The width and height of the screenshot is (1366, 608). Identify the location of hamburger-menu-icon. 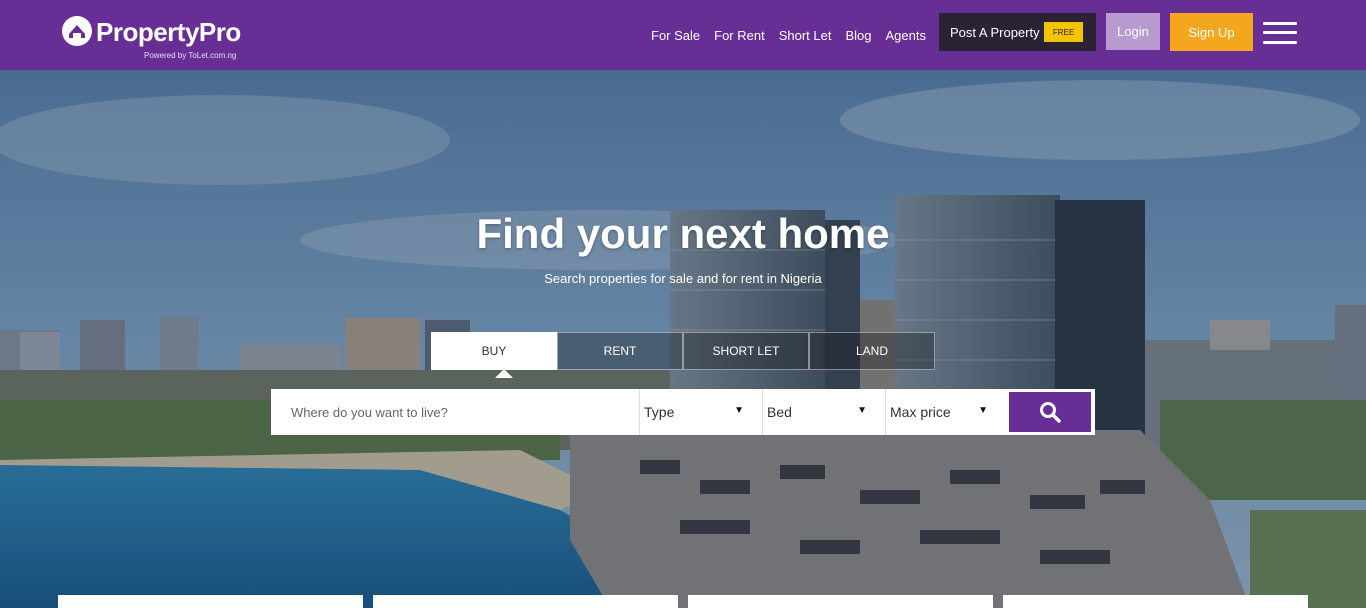
(1280, 33).